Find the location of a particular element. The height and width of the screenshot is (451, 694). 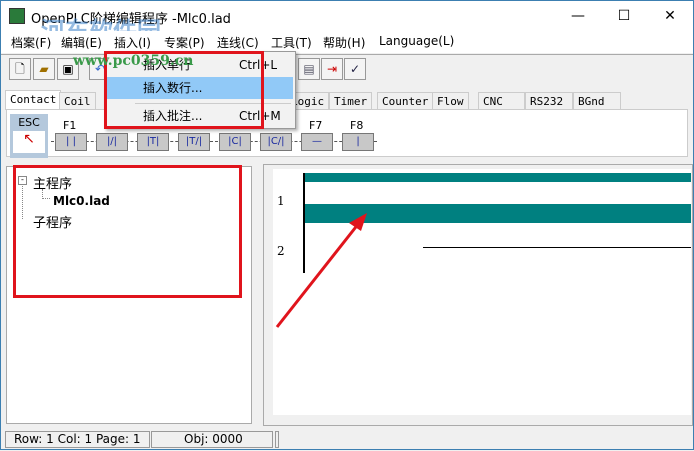

monitor-icon: ▤ is located at coordinates (309, 69).